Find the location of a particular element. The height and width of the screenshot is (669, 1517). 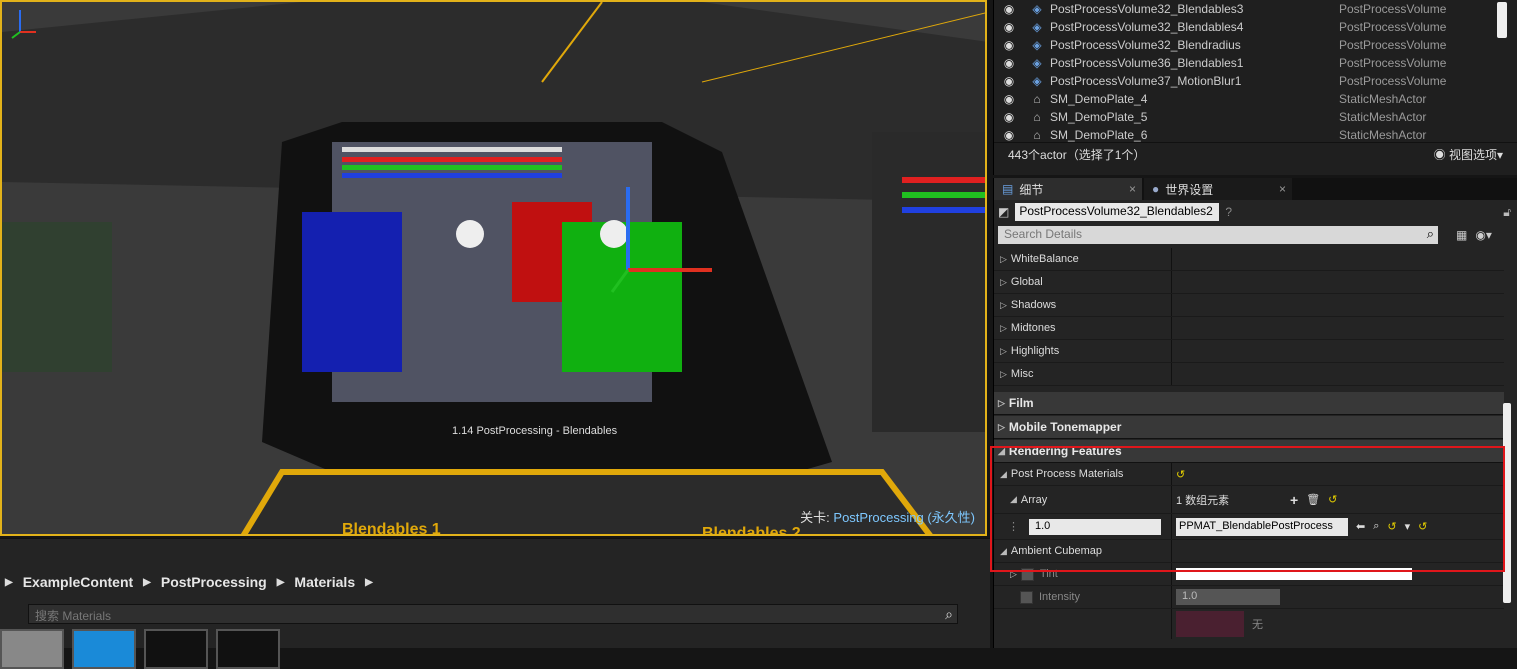

search-details-input: Search Details ⌕ is located at coordinates (1218, 235).